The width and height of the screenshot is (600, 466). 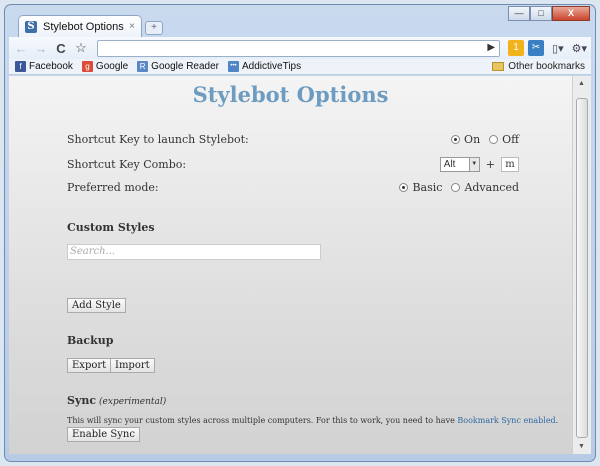 What do you see at coordinates (491, 187) in the screenshot?
I see `advanced-label: Advanced` at bounding box center [491, 187].